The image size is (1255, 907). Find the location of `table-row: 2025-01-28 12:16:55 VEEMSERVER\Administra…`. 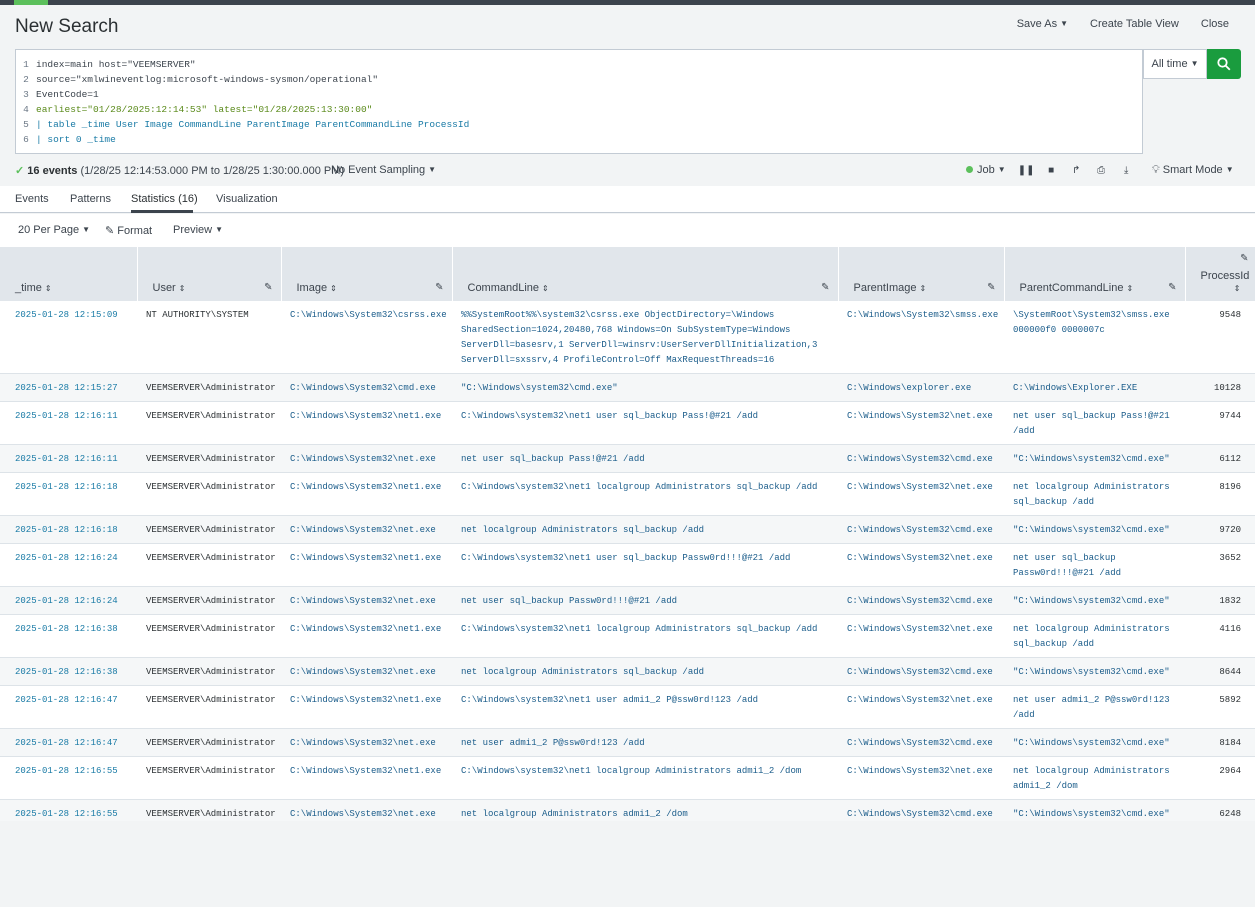

table-row: 2025-01-28 12:16:55 VEEMSERVER\Administra… is located at coordinates (627, 778).